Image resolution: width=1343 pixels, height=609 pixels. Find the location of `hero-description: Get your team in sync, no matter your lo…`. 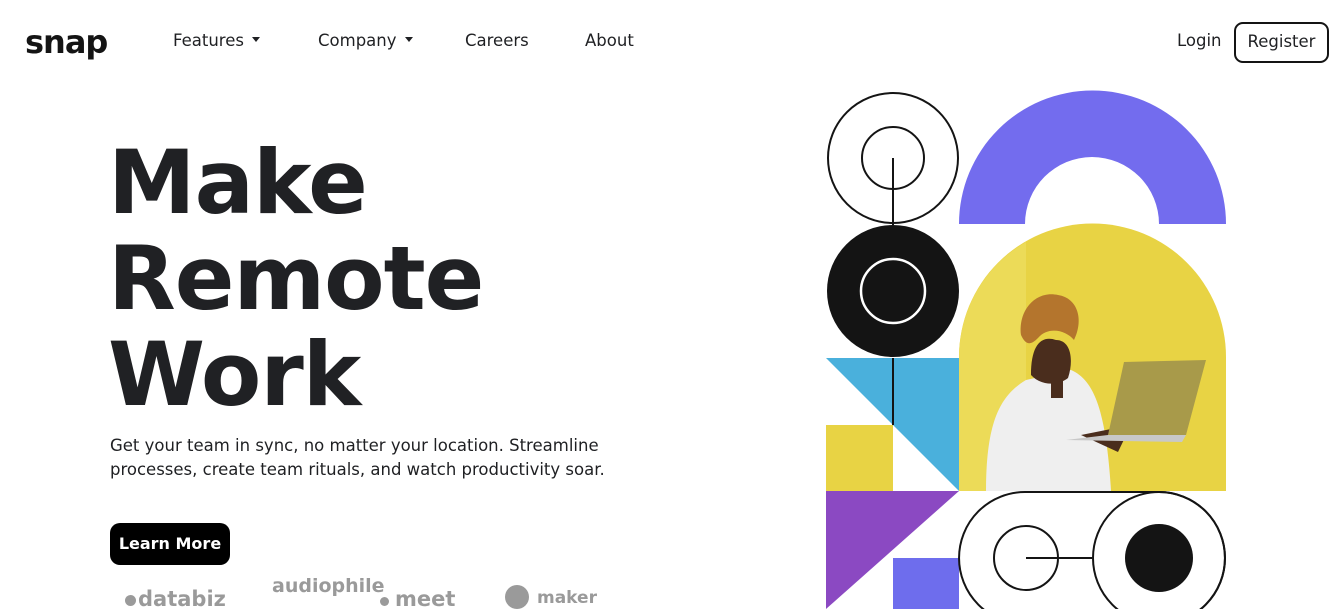

hero-description: Get your team in sync, no matter your lo… is located at coordinates (357, 457).